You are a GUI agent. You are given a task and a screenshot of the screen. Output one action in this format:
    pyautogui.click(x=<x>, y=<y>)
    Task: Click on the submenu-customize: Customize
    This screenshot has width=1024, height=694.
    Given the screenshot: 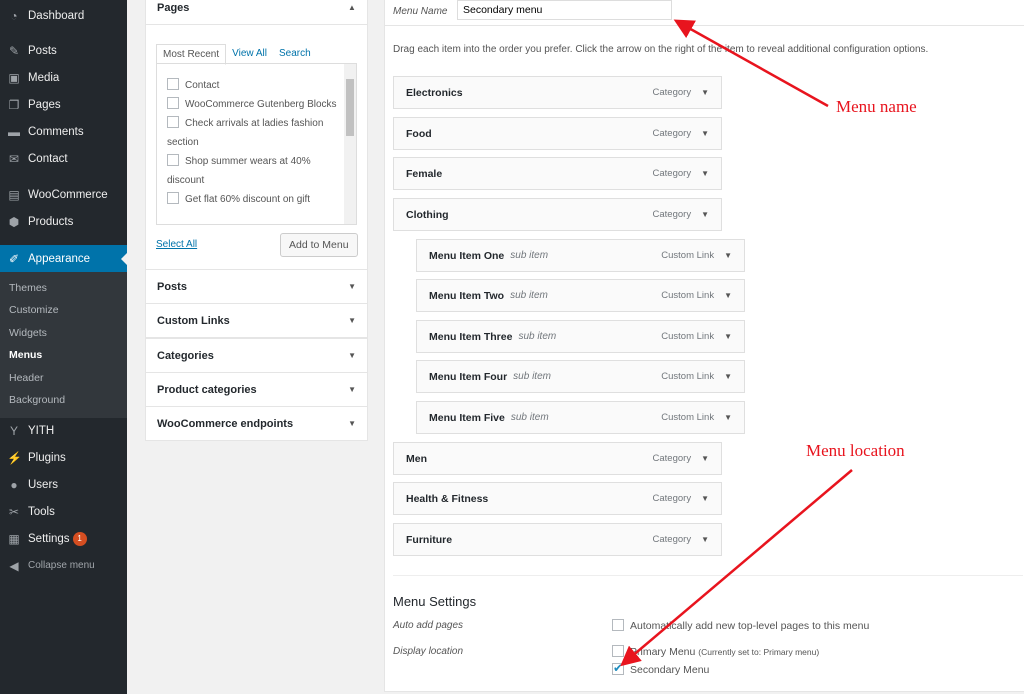 What is the action you would take?
    pyautogui.click(x=34, y=310)
    